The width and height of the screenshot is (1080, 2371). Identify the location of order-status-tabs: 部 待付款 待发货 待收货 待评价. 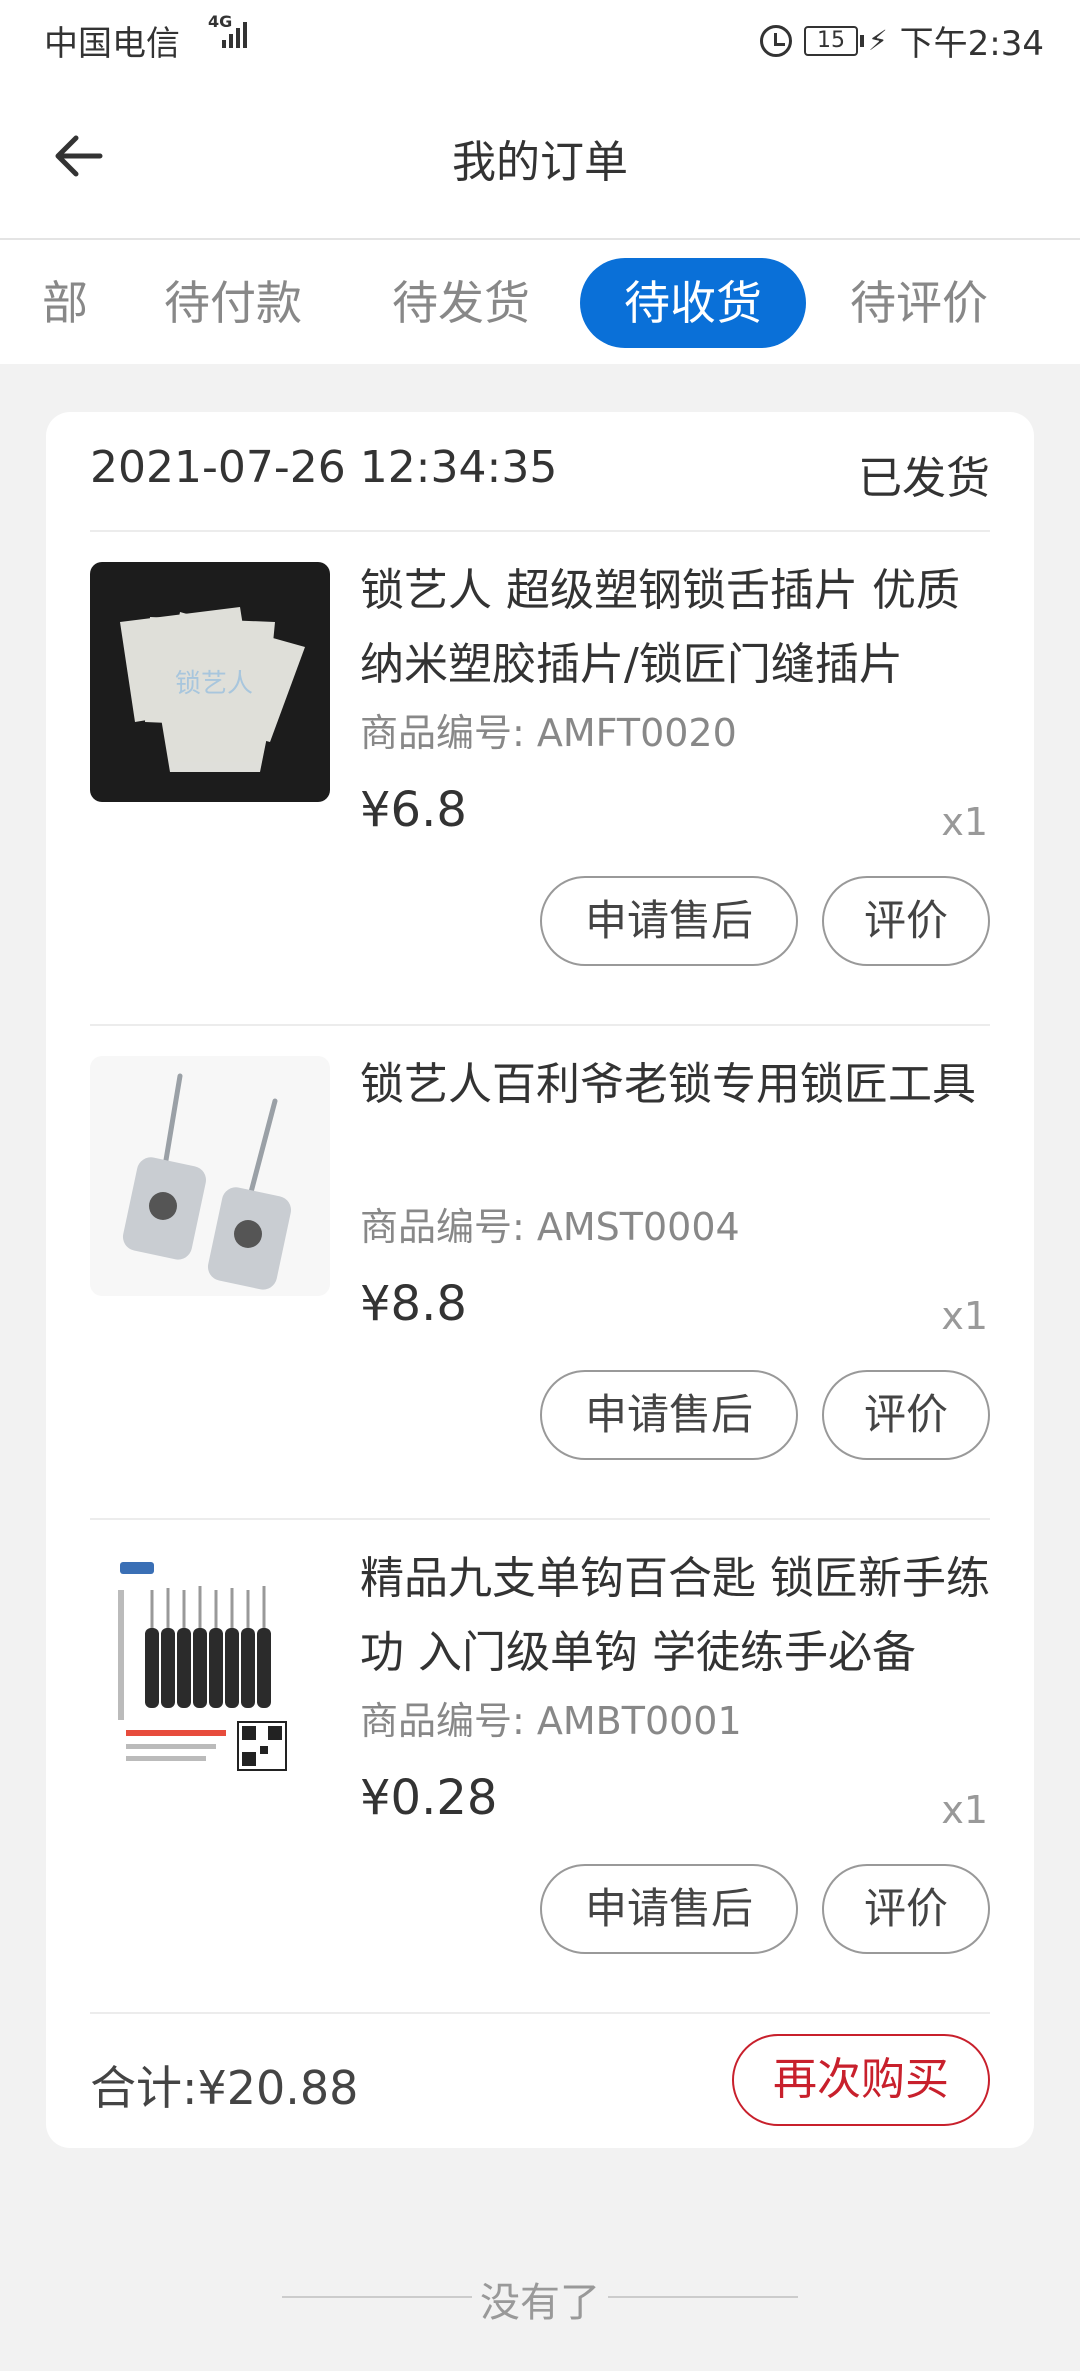
(540, 302).